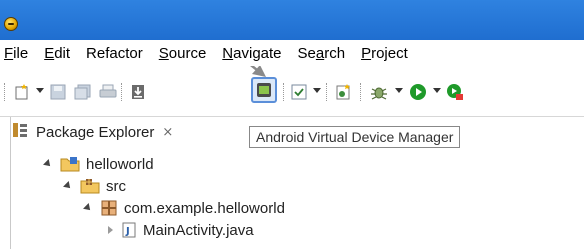  Describe the element at coordinates (204, 208) in the screenshot. I see `tree-item-label: com.example.helloworld` at that location.